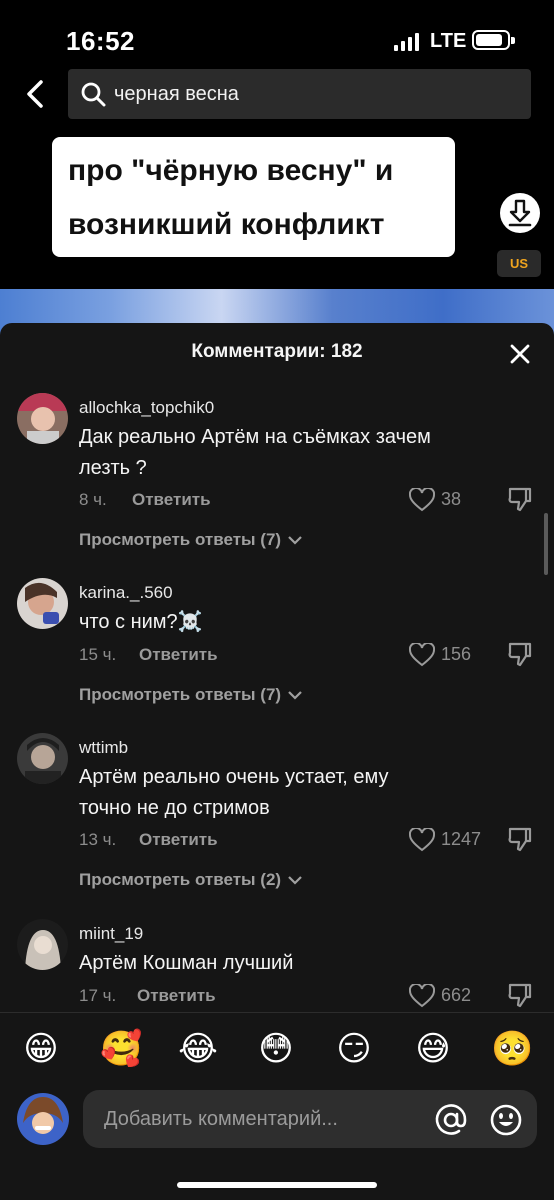  What do you see at coordinates (98, 995) in the screenshot?
I see `comment-time: 17 ч.` at bounding box center [98, 995].